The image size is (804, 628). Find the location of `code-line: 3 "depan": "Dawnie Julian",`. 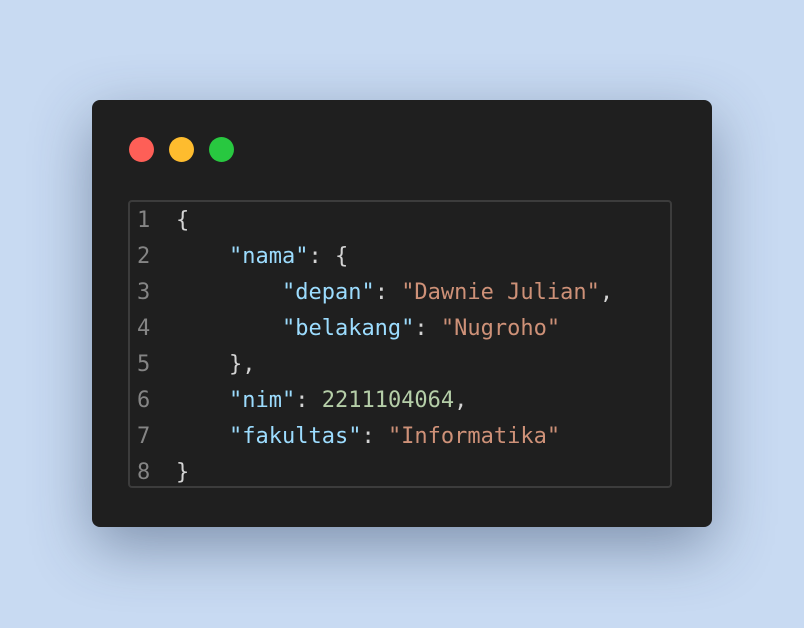

code-line: 3 "depan": "Dawnie Julian", is located at coordinates (400, 293).